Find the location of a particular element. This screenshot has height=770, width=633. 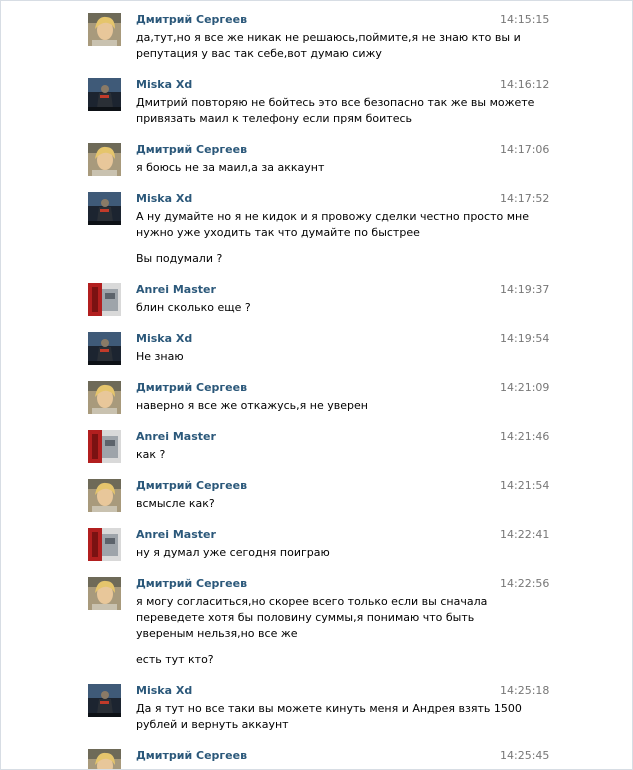

message-text: Вы подумали ? is located at coordinates (179, 258).